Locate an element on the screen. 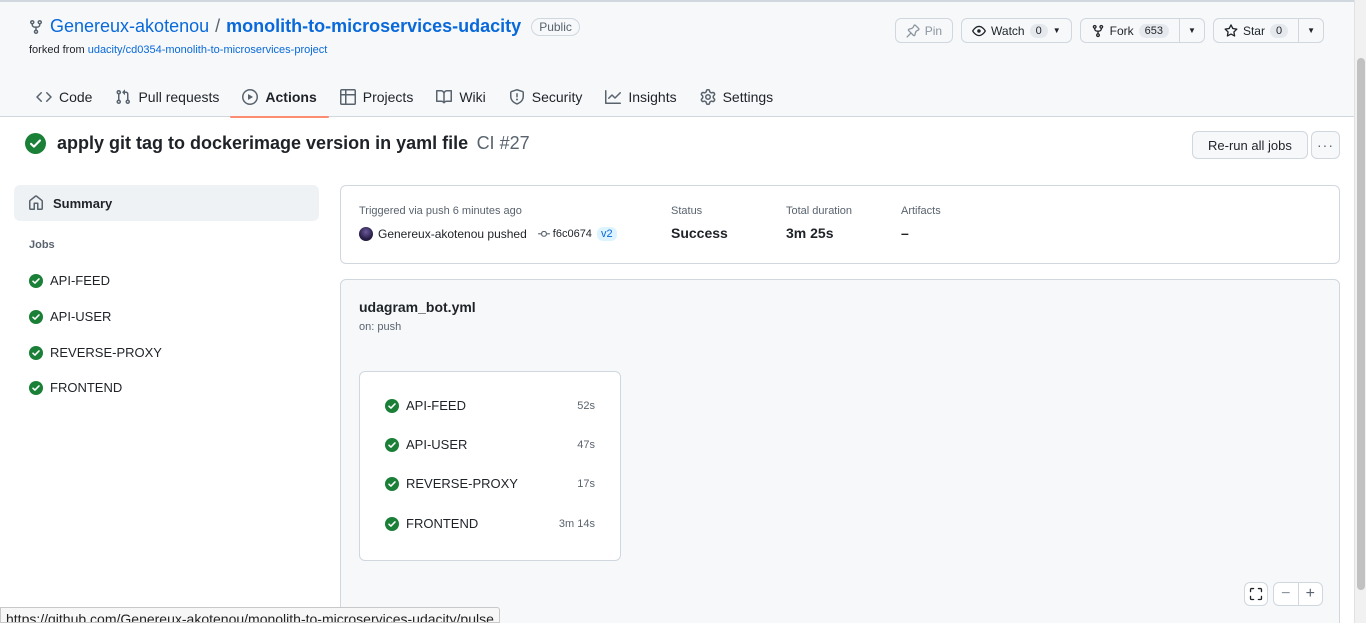 Image resolution: width=1366 pixels, height=623 pixels. page-scrollbar is located at coordinates (1360, 311).